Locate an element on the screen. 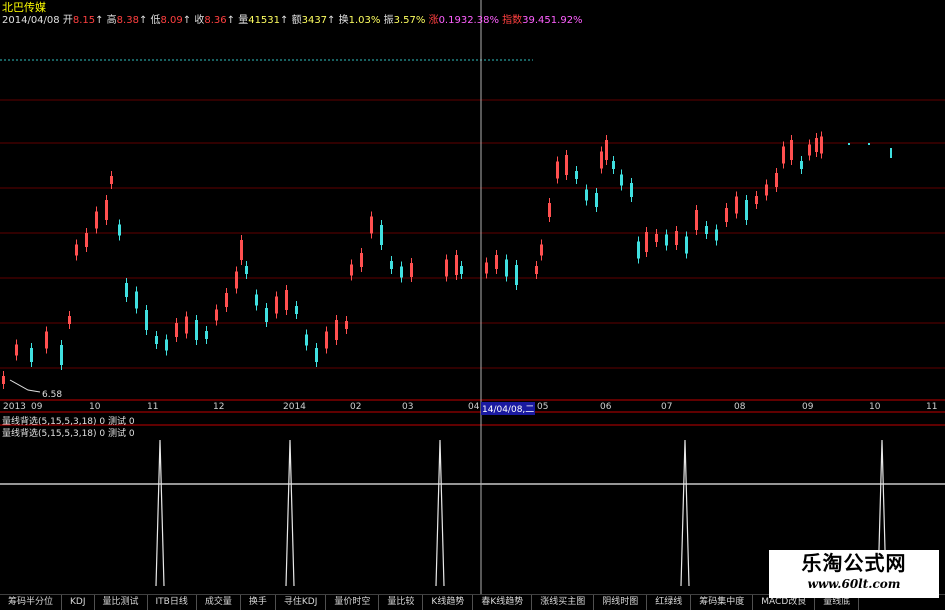 The width and height of the screenshot is (945, 610). tab-3: ITB日线 is located at coordinates (172, 602).